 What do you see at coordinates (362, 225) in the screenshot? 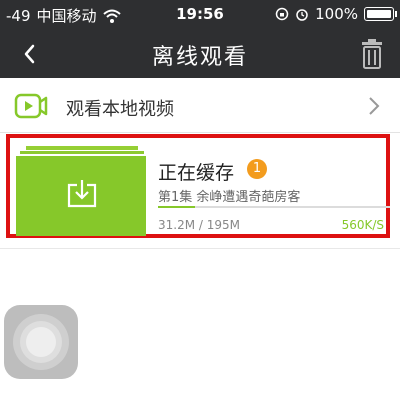
I see `download-speed: 560K/S` at bounding box center [362, 225].